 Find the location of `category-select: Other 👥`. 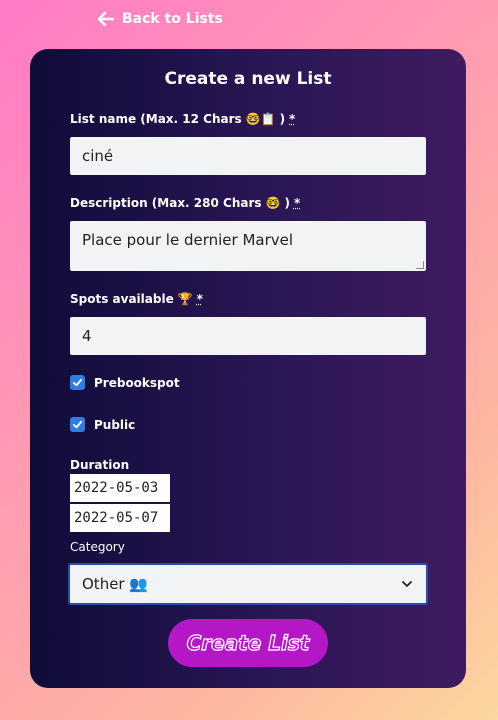

category-select: Other 👥 is located at coordinates (248, 584).